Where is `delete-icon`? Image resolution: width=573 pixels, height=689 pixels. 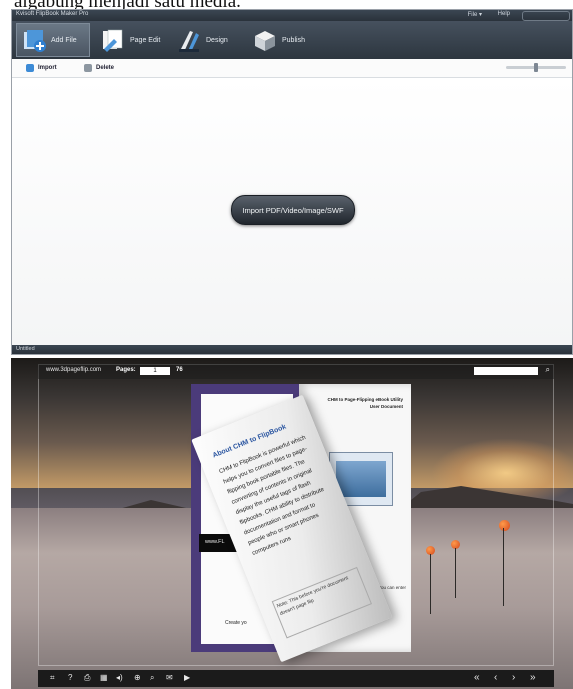 delete-icon is located at coordinates (88, 68).